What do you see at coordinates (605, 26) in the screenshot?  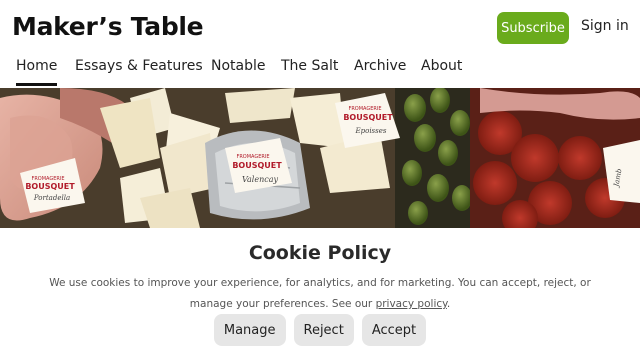 I see `sign-in-link: Sign in` at bounding box center [605, 26].